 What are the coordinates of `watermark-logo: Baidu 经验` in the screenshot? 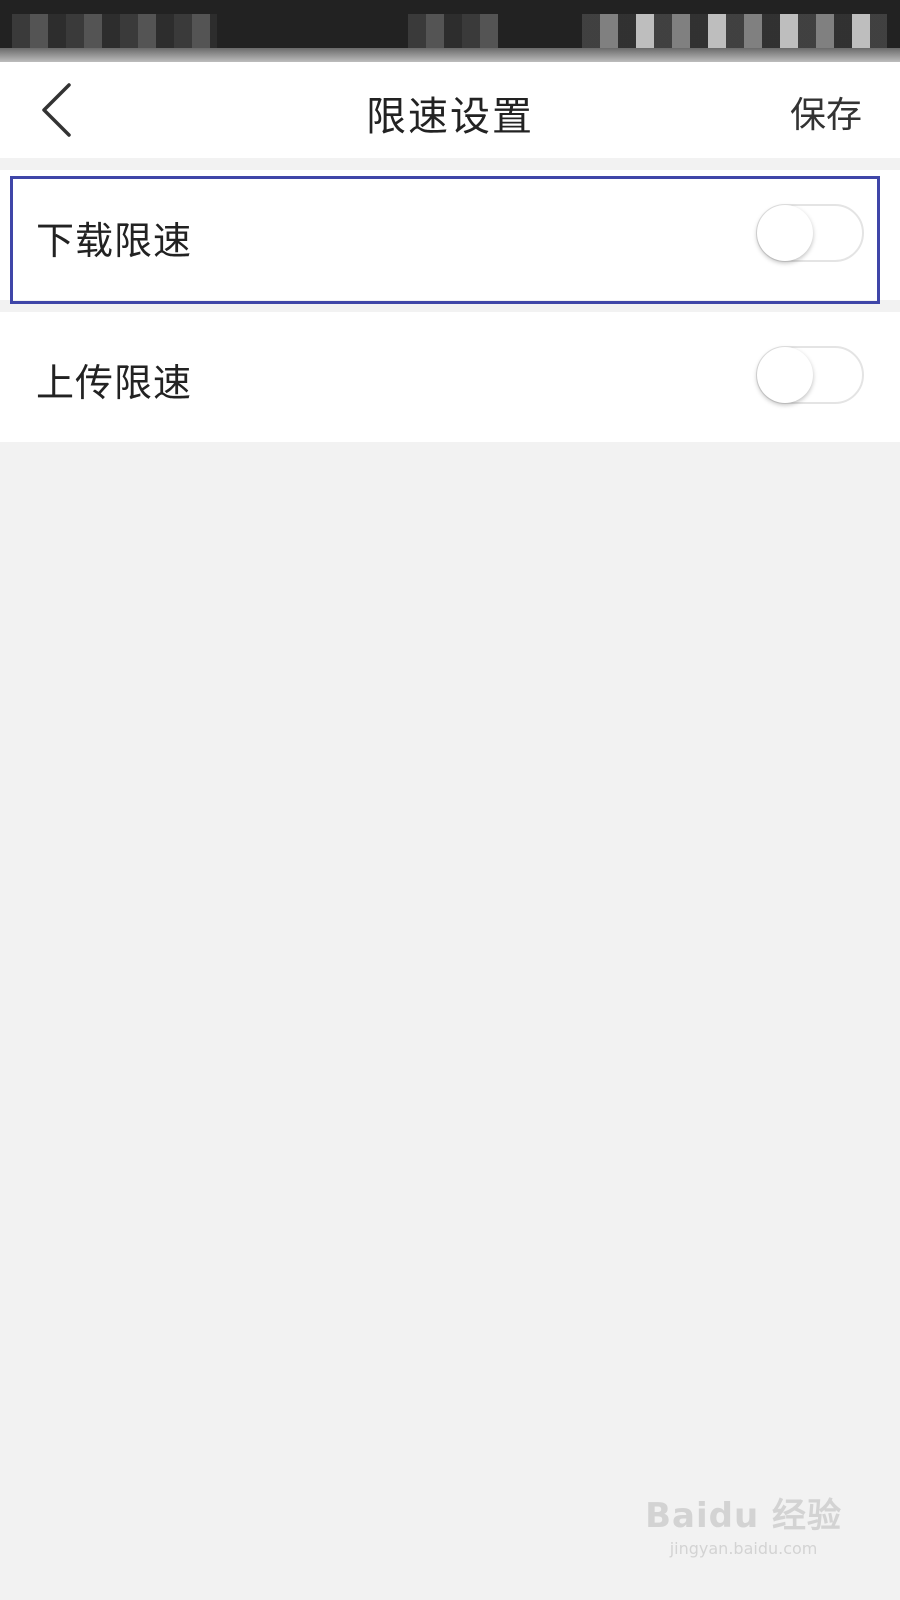 It's located at (743, 1516).